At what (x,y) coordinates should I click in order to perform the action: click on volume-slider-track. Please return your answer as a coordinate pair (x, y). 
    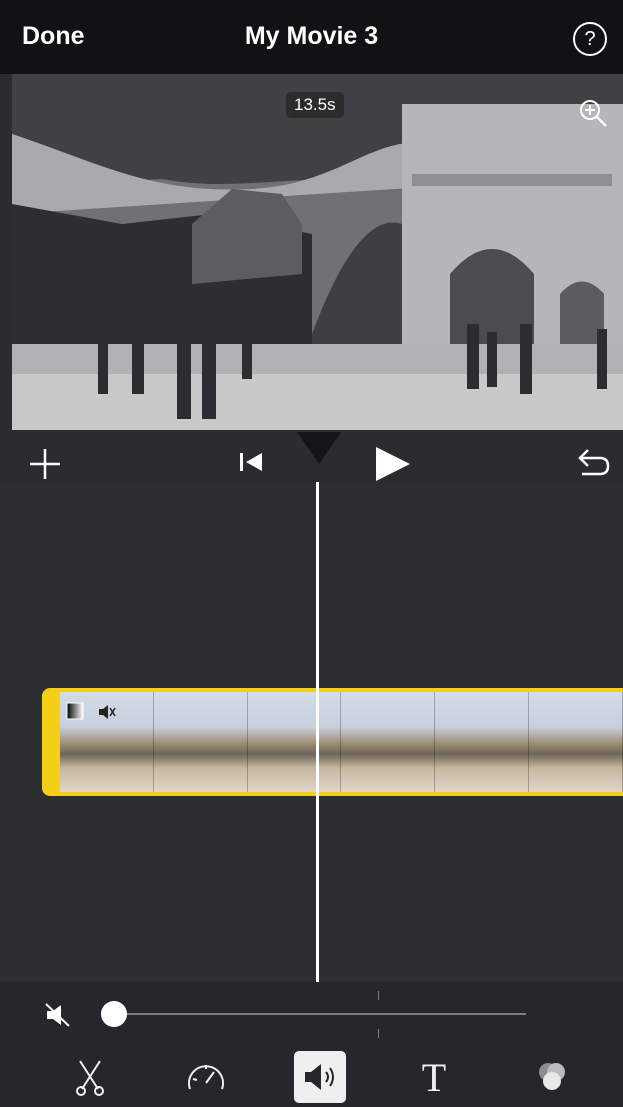
    Looking at the image, I should click on (320, 1014).